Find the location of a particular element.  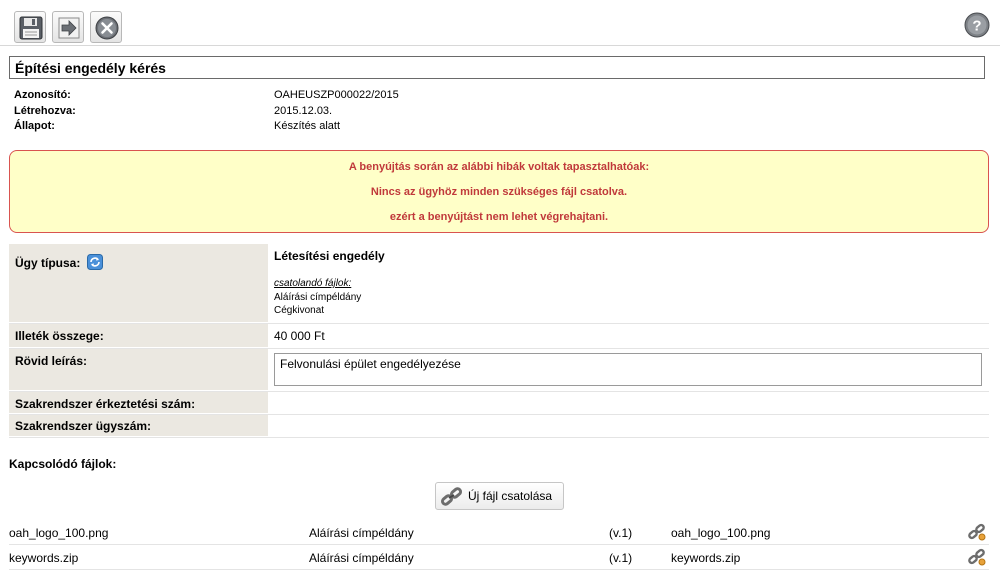

help-button: ? is located at coordinates (977, 25).